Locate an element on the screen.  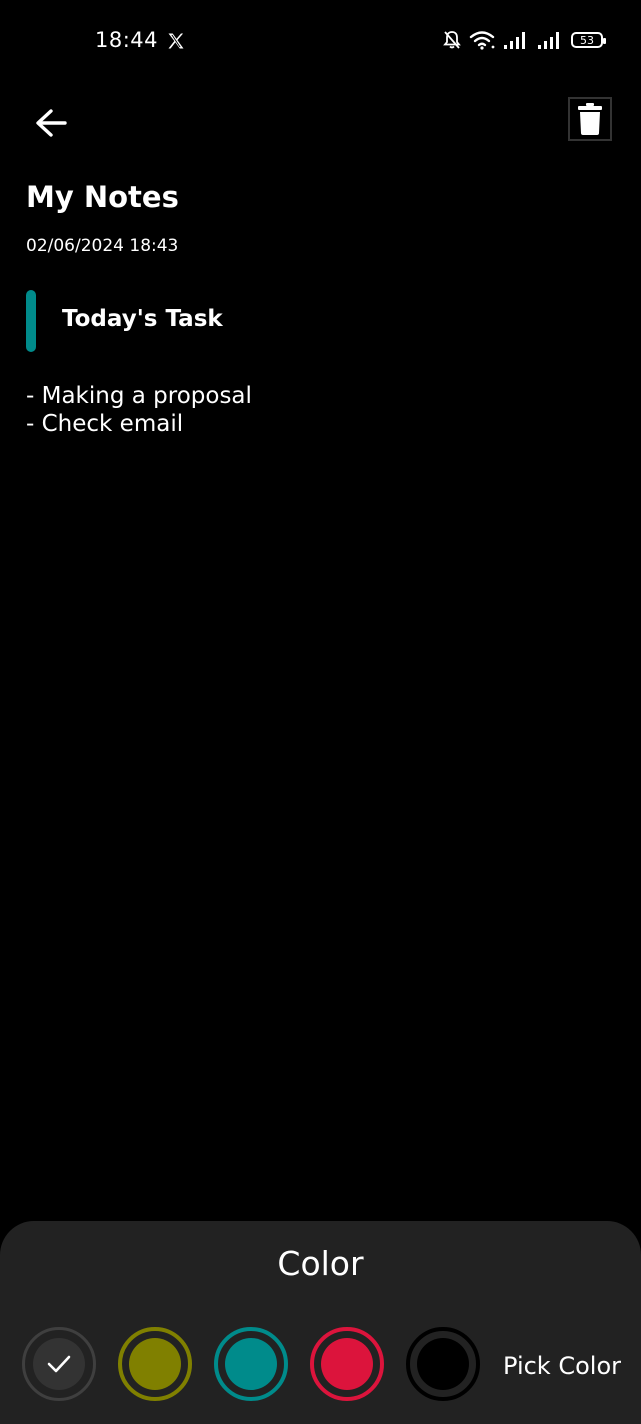
color-swatch-olive is located at coordinates (155, 1364).